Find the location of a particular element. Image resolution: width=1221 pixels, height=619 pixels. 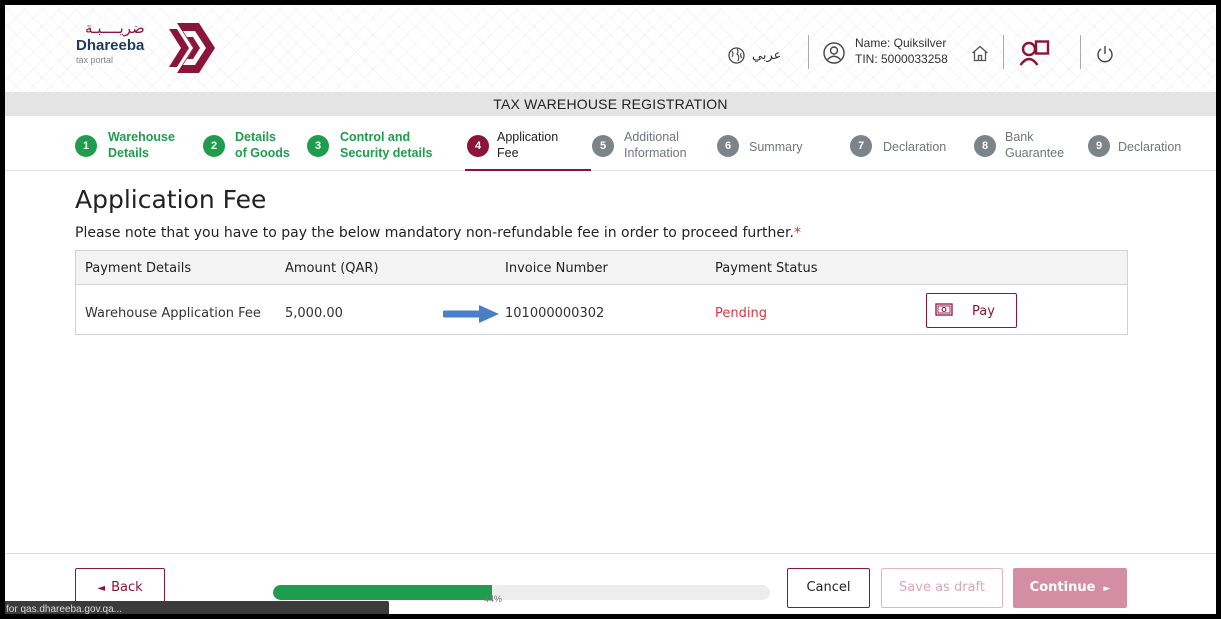

arrow-right-icon is located at coordinates (471, 314).